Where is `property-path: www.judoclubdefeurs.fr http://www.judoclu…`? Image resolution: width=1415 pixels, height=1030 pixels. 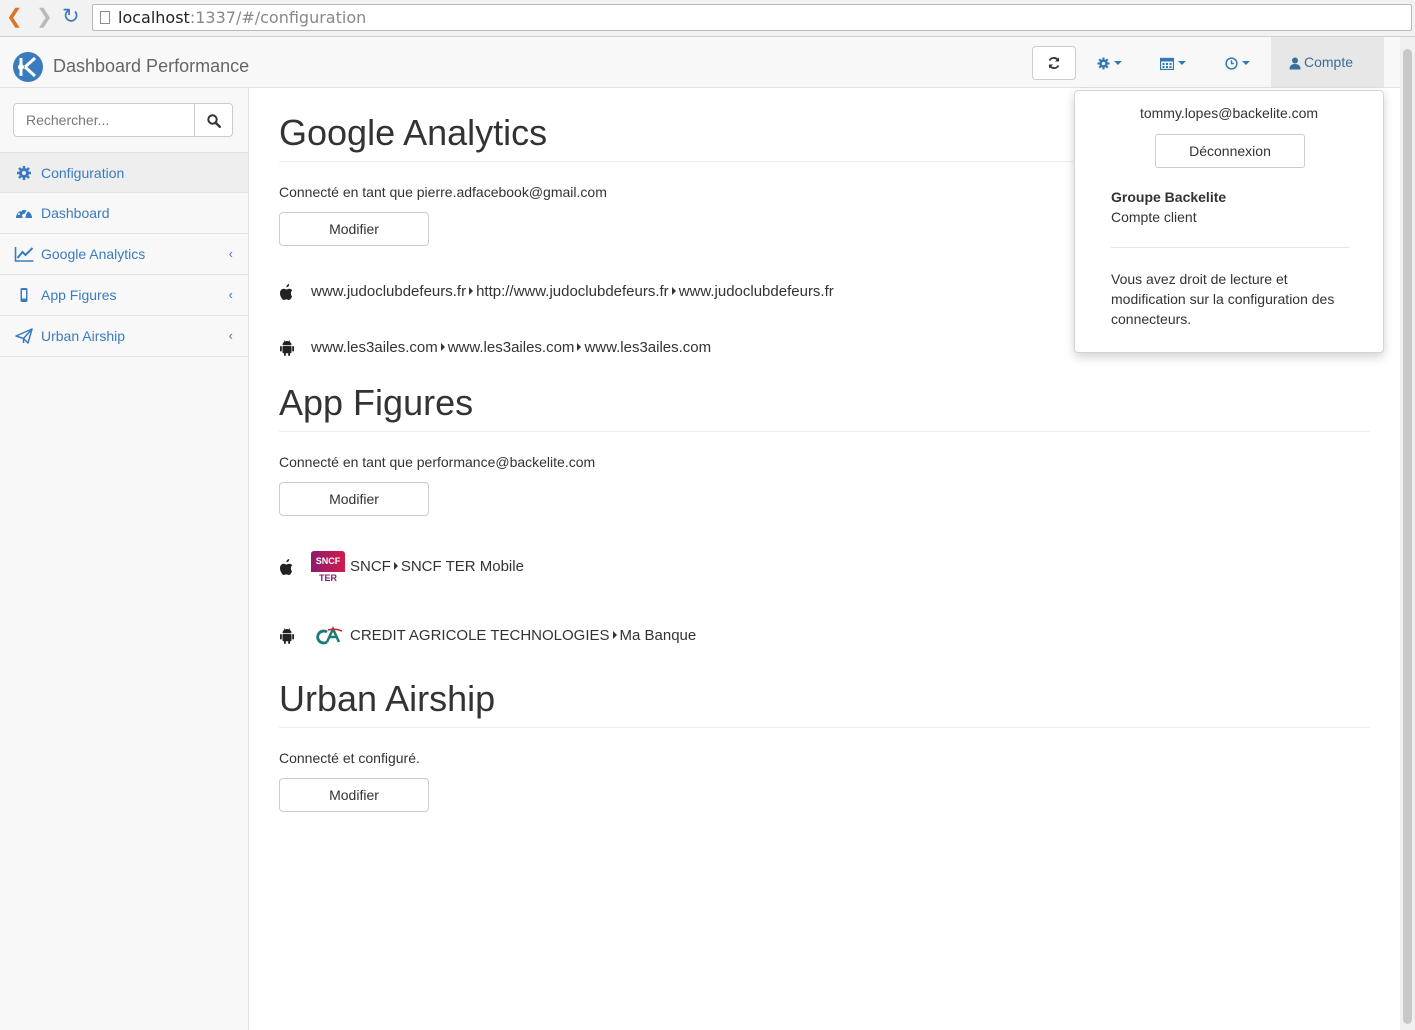
property-path: www.judoclubdefeurs.fr http://www.judoclu… is located at coordinates (572, 291).